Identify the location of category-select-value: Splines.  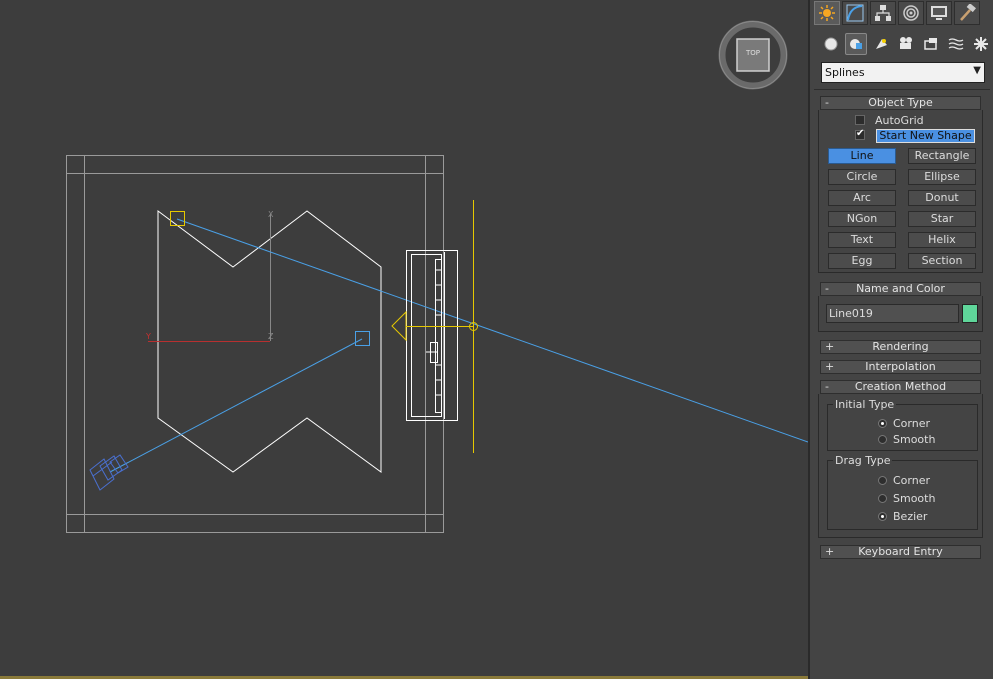
(845, 72).